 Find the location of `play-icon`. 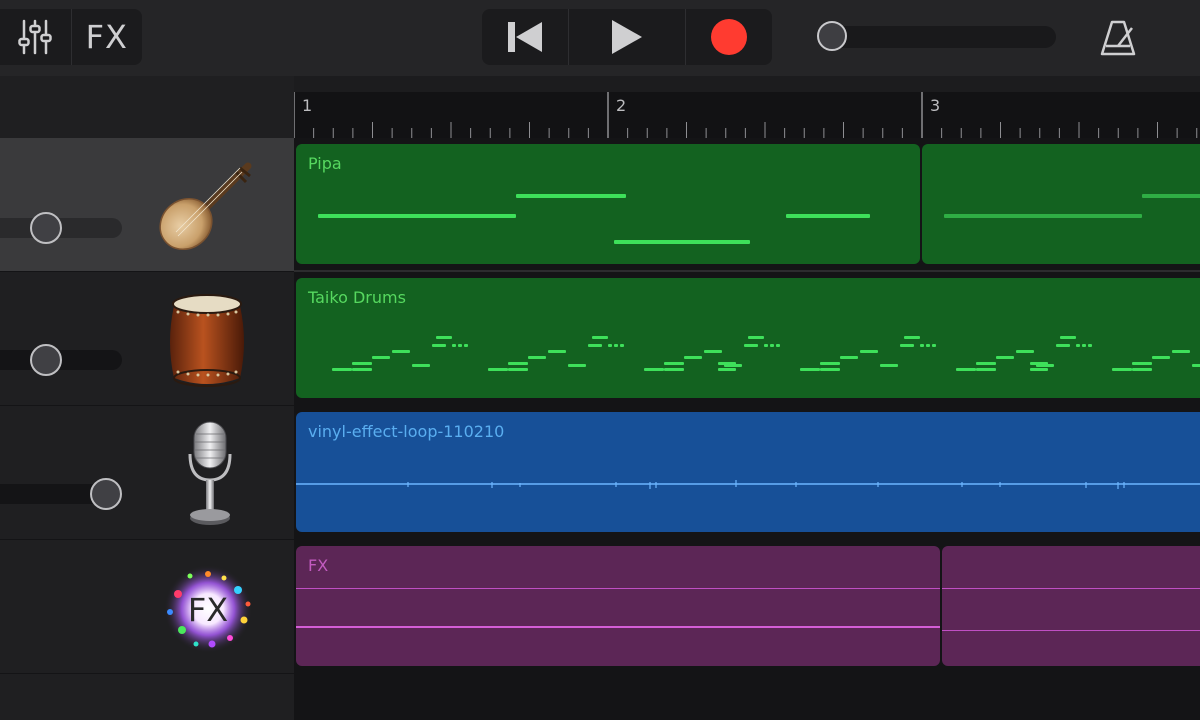

play-icon is located at coordinates (627, 37).